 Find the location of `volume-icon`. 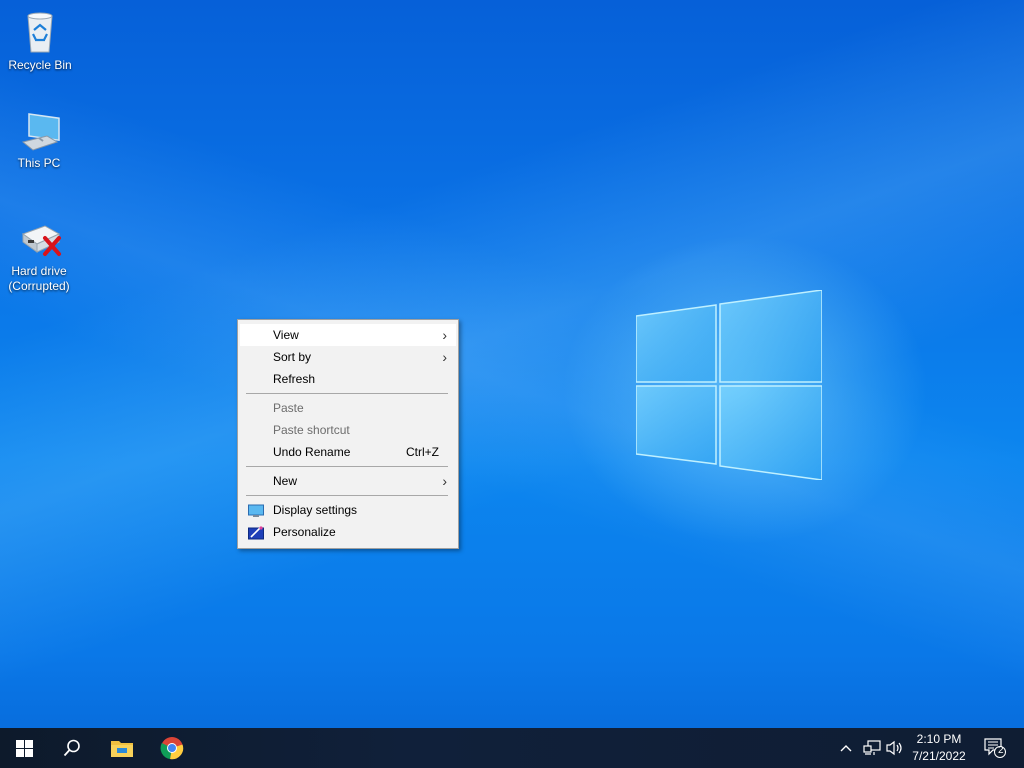

volume-icon is located at coordinates (894, 748).